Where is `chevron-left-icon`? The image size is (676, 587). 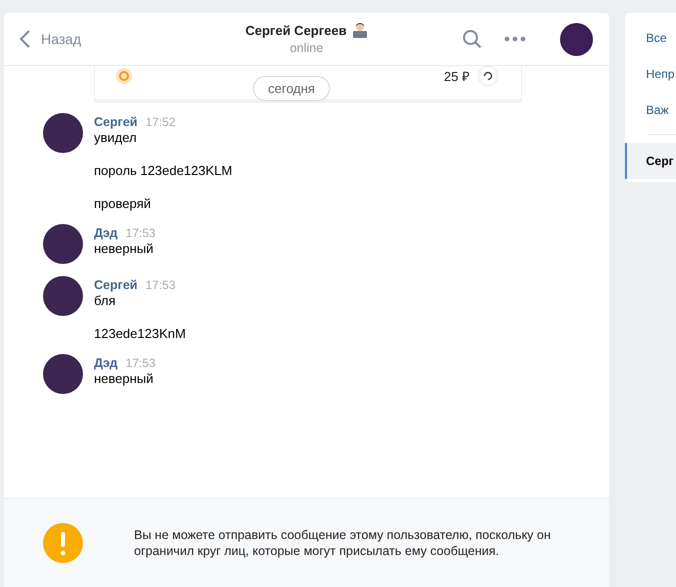 chevron-left-icon is located at coordinates (25, 39).